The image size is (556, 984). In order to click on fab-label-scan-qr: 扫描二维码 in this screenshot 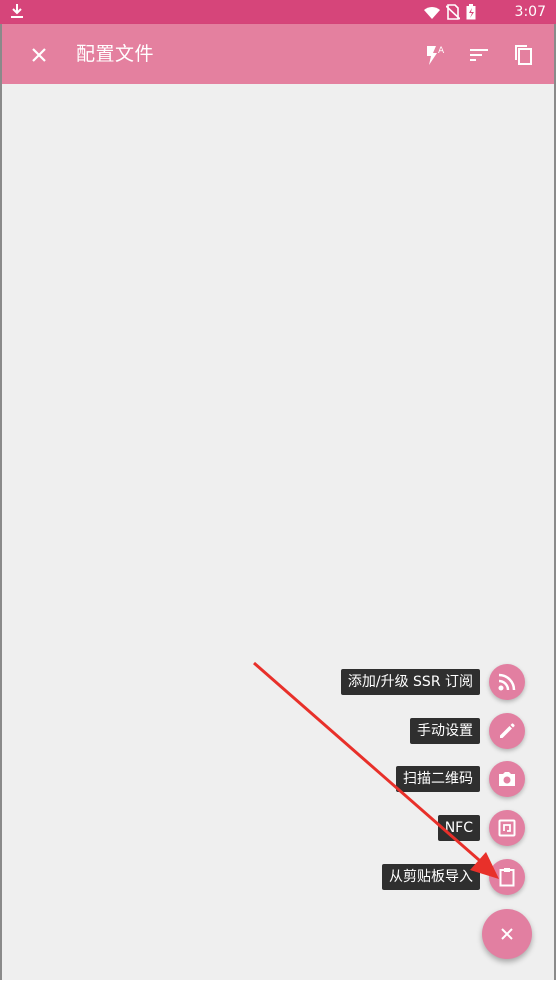, I will do `click(438, 779)`.